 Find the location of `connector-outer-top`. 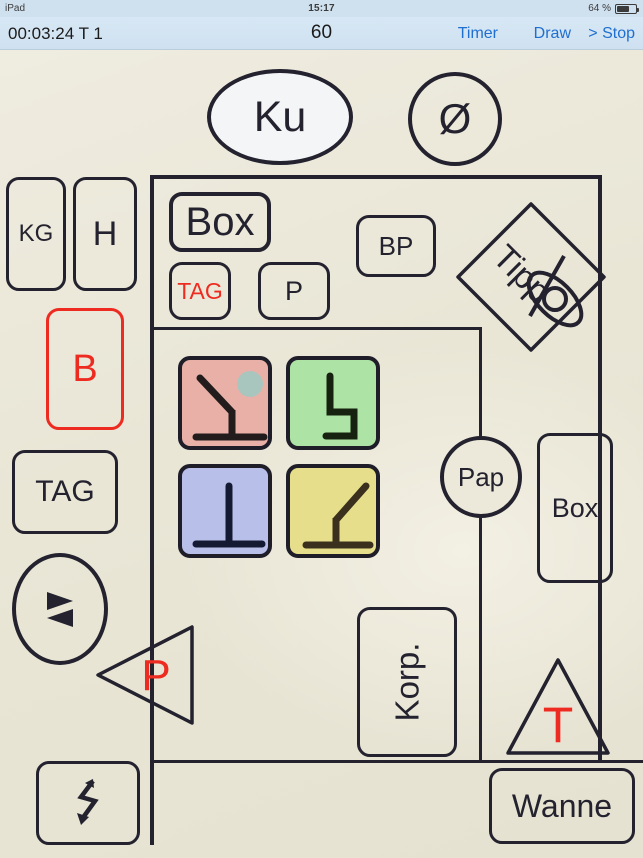

connector-outer-top is located at coordinates (376, 177).